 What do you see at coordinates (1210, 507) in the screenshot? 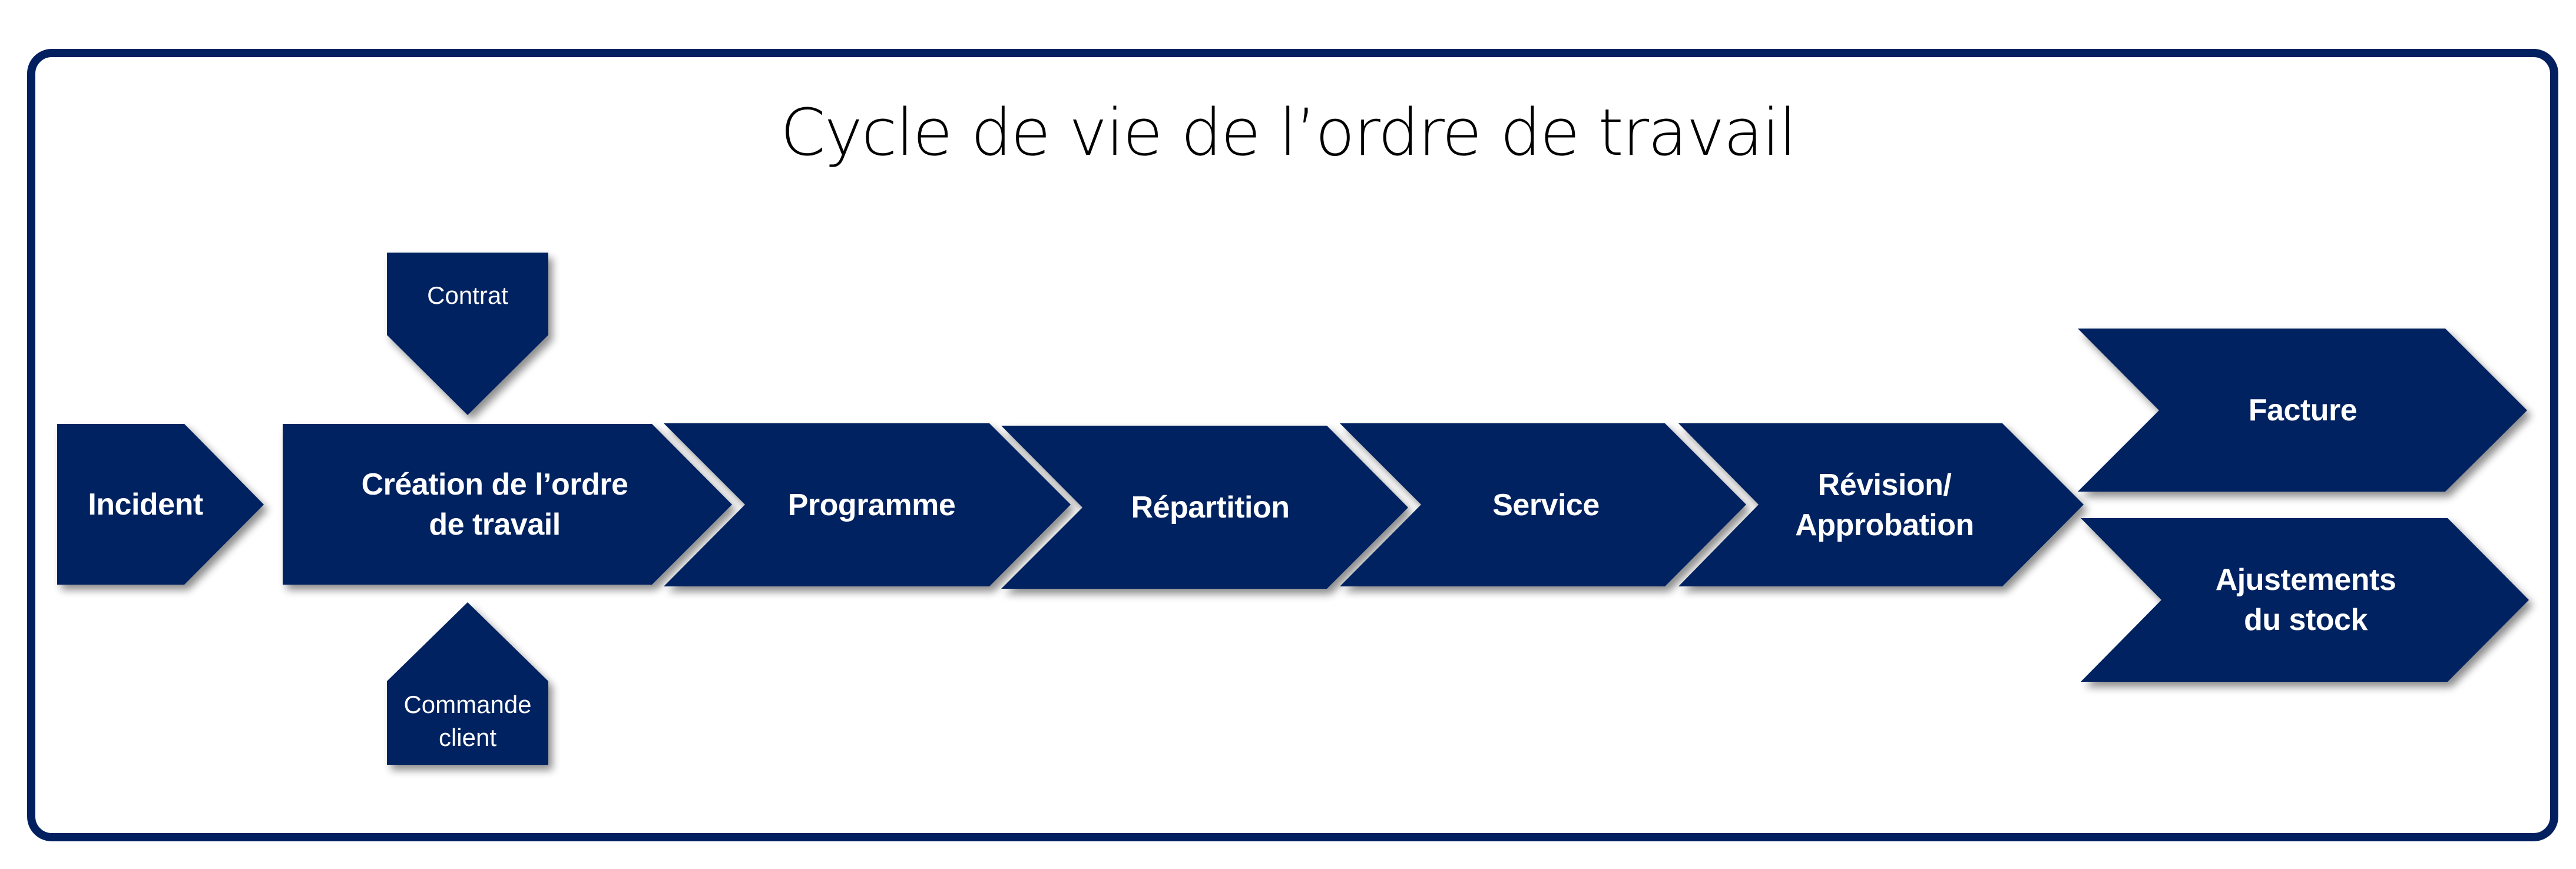
I see `step-label-repartition: Répartition` at bounding box center [1210, 507].